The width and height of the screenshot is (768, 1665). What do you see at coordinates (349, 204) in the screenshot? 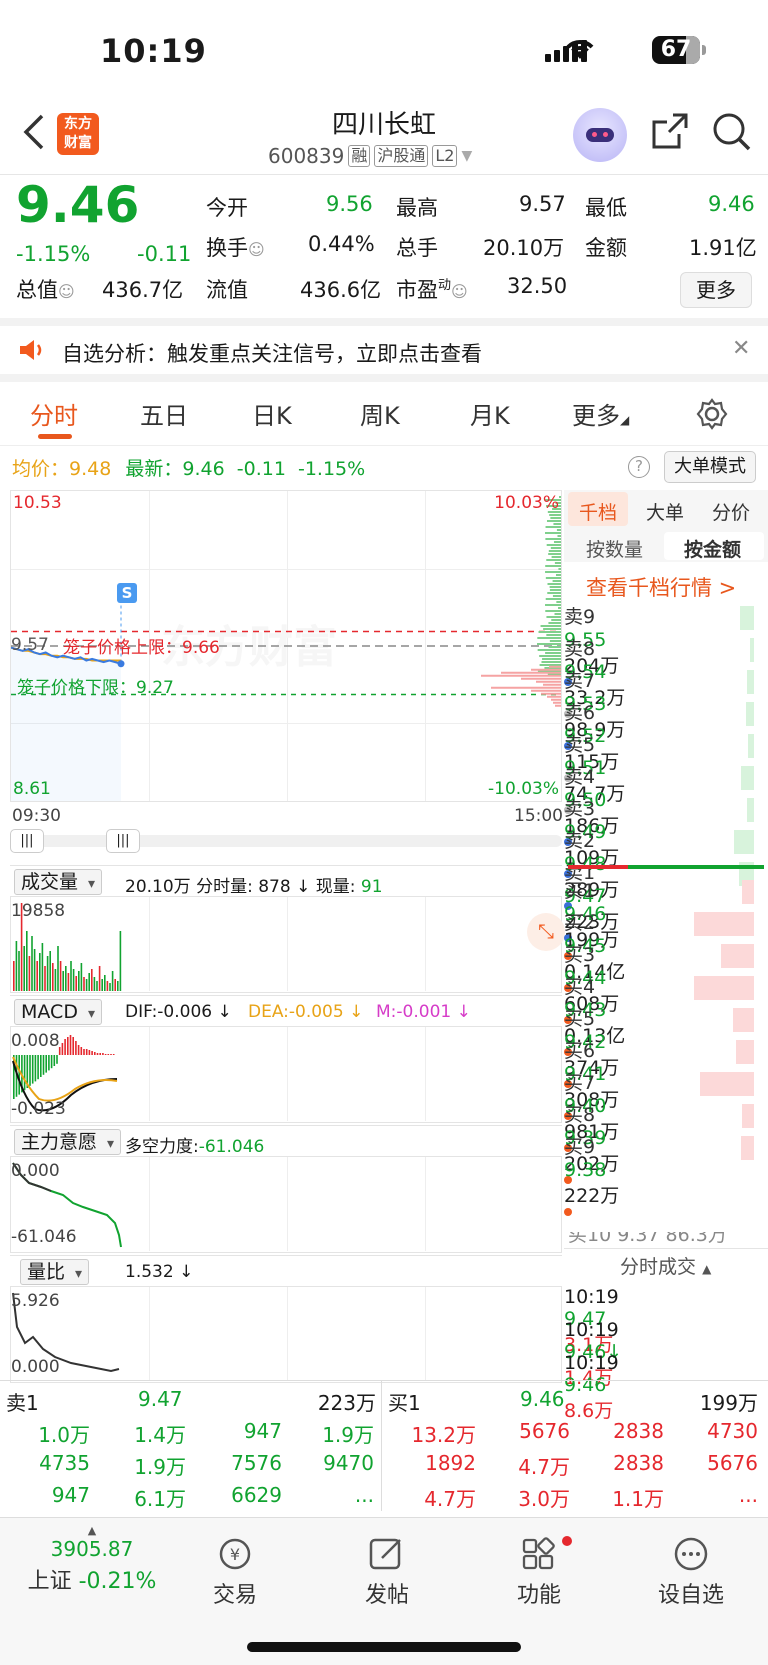
I see `open-value: 9.56` at bounding box center [349, 204].